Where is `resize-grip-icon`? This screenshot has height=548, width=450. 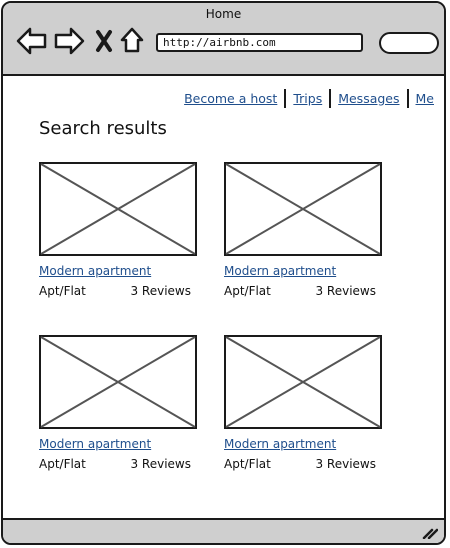 resize-grip-icon is located at coordinates (430, 533).